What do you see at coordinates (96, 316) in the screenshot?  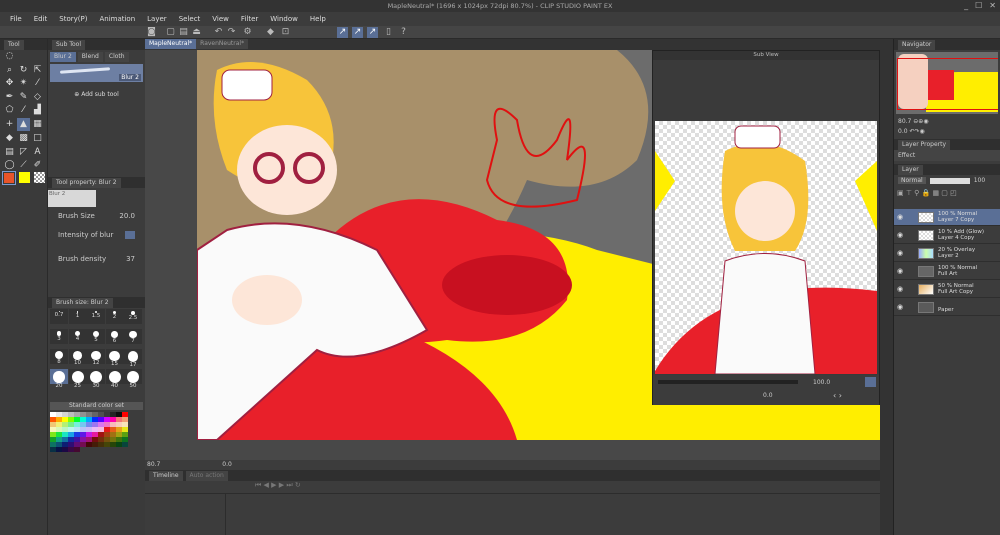 I see `brush-size-item: 1.5` at bounding box center [96, 316].